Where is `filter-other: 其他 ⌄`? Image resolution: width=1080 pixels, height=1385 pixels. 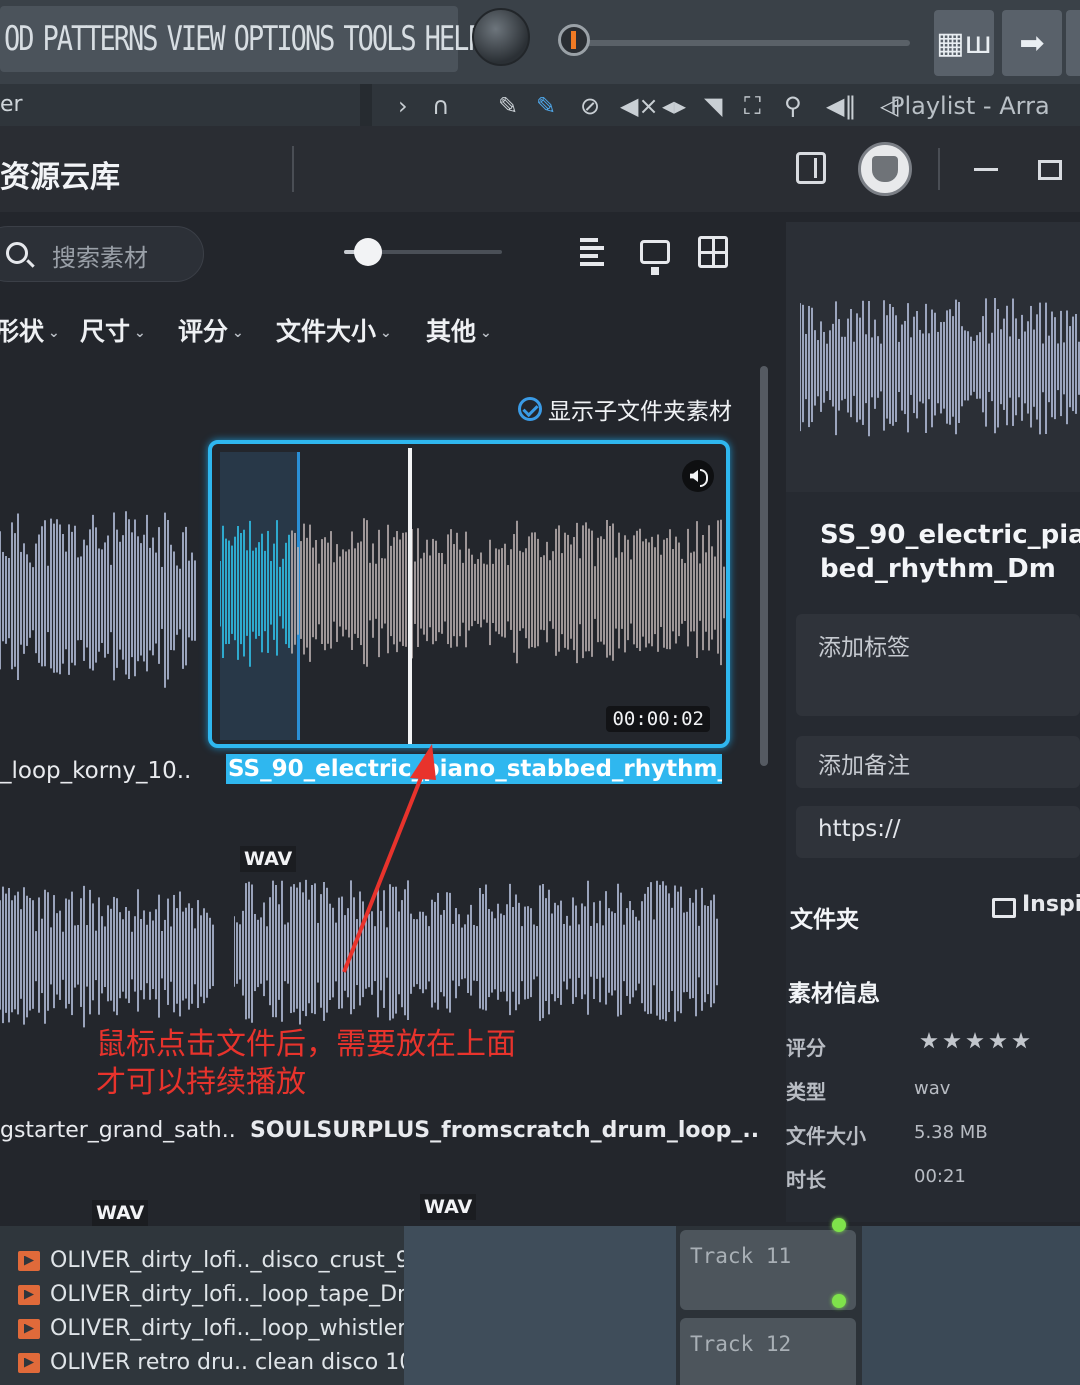 filter-other: 其他 ⌄ is located at coordinates (459, 330).